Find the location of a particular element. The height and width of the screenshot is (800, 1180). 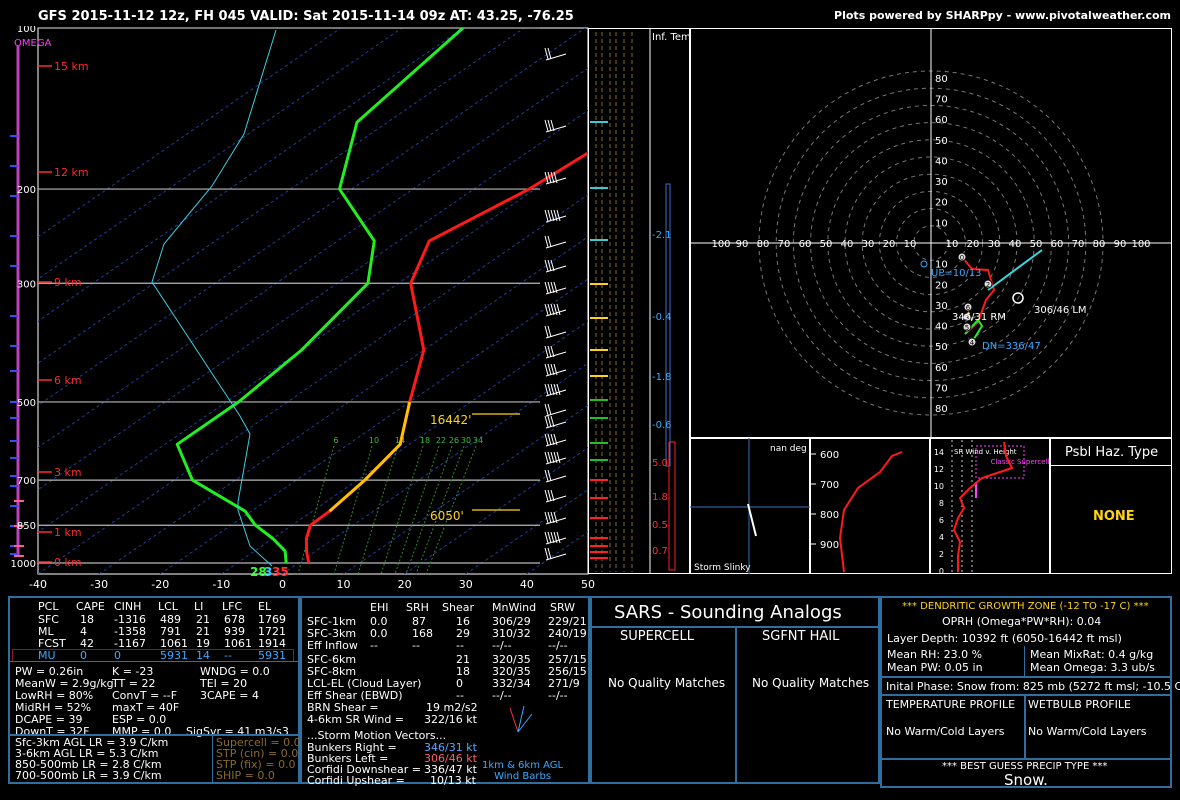

hodo-axis-label: 30 is located at coordinates (994, 244).